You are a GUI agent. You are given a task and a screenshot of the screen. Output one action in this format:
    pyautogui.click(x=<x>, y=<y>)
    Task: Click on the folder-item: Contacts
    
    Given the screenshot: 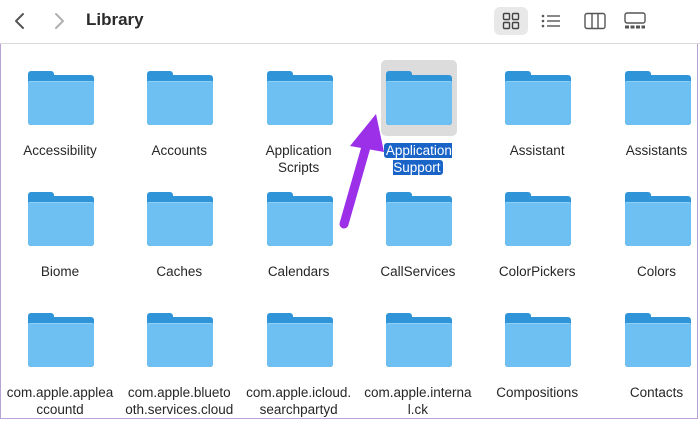 What is the action you would take?
    pyautogui.click(x=649, y=359)
    